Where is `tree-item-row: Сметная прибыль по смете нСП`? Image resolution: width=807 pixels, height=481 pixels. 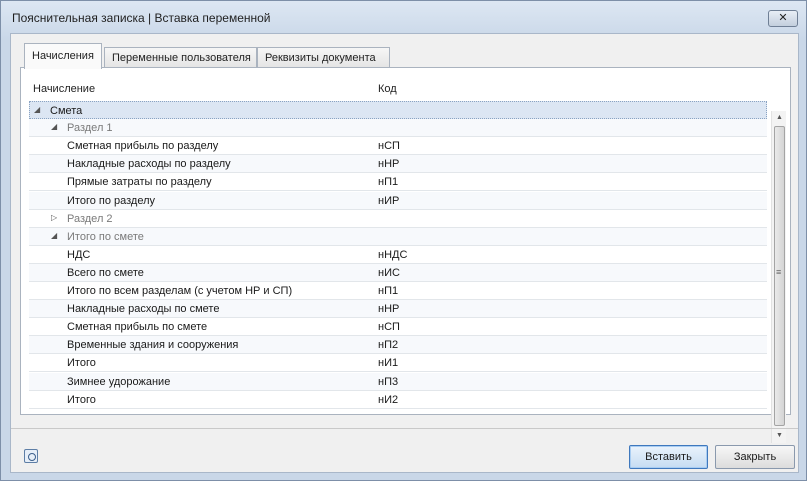 tree-item-row: Сметная прибыль по смете нСП is located at coordinates (398, 327).